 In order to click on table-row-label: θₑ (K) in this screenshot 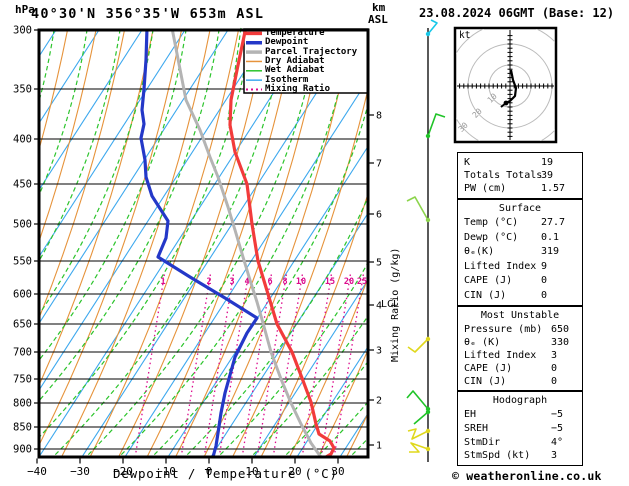, I will do `click(482, 342)`.